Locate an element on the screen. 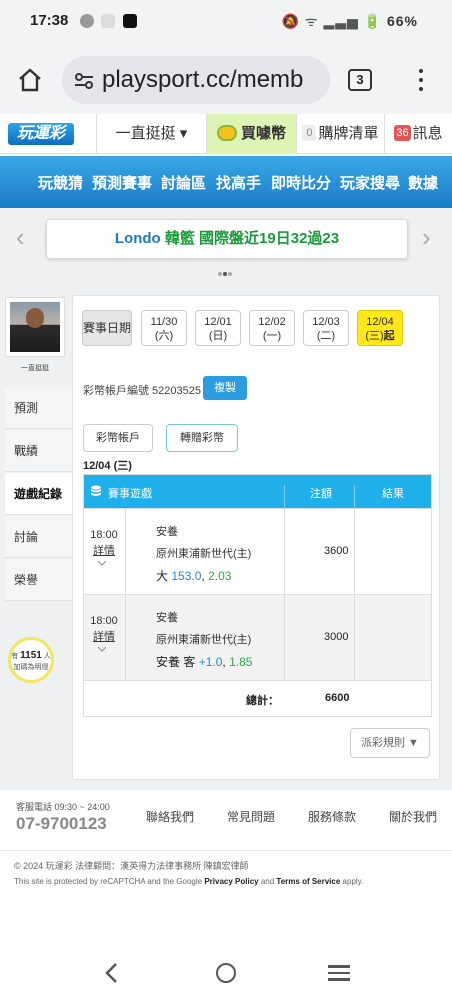 The width and height of the screenshot is (452, 1000). date-tab-selected: 12/04 (三)起 is located at coordinates (380, 328).